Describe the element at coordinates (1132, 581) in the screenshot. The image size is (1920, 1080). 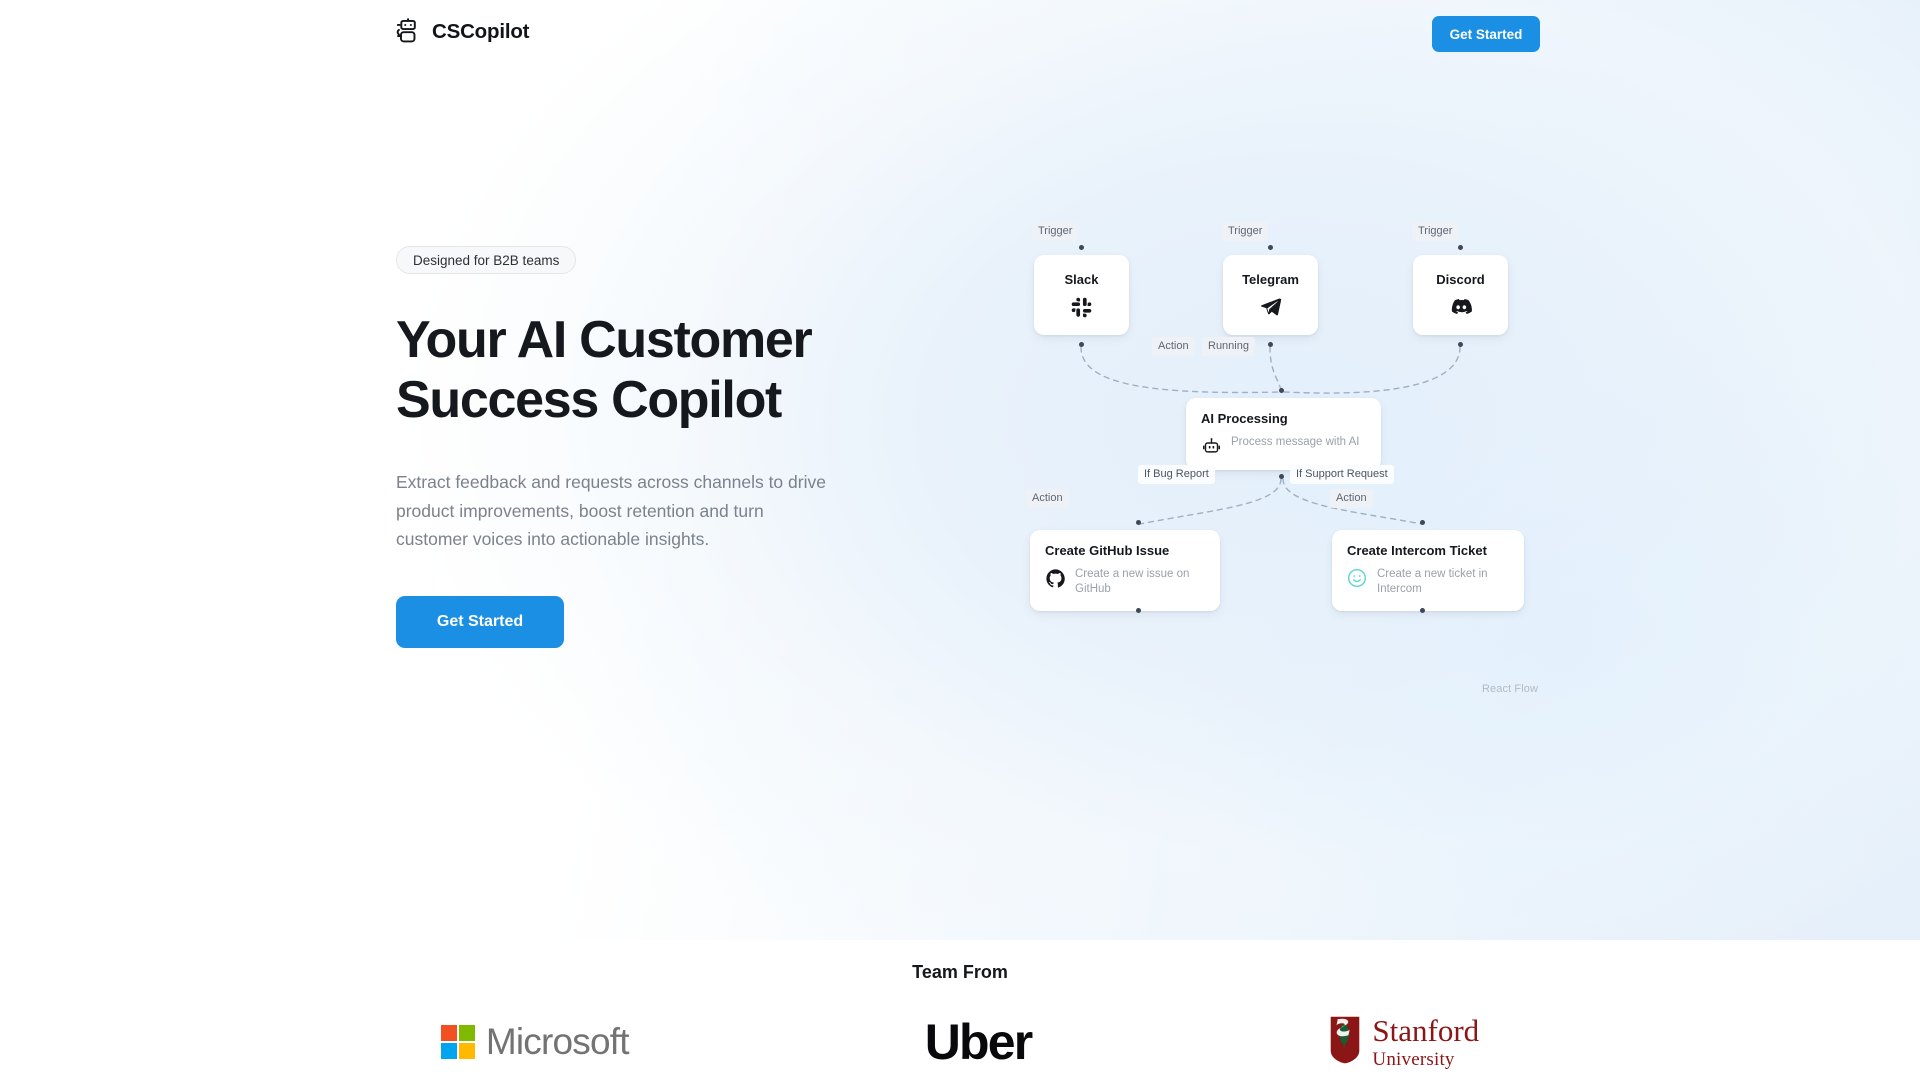
I see `node-create-github-issue-desc: Create a new issue on GitHub` at that location.